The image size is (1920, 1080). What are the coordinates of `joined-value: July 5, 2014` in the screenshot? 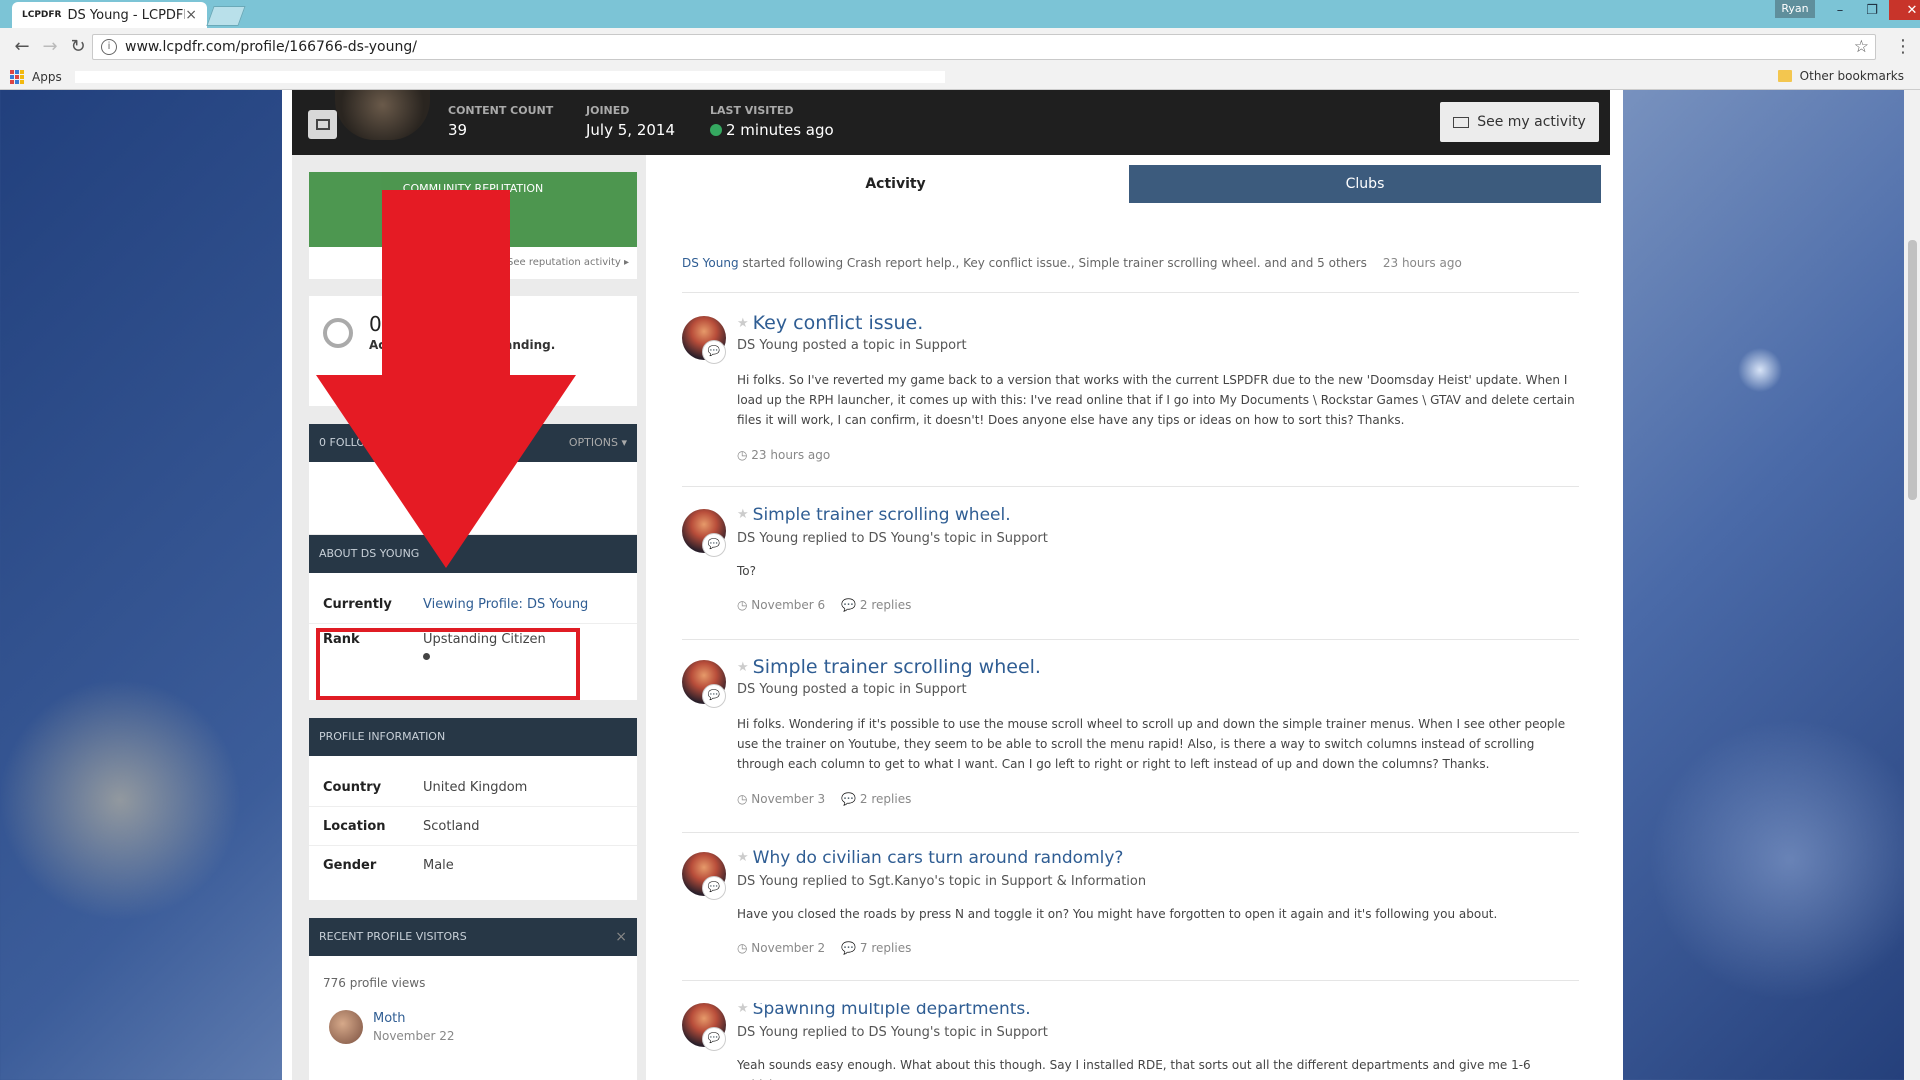 It's located at (630, 130).